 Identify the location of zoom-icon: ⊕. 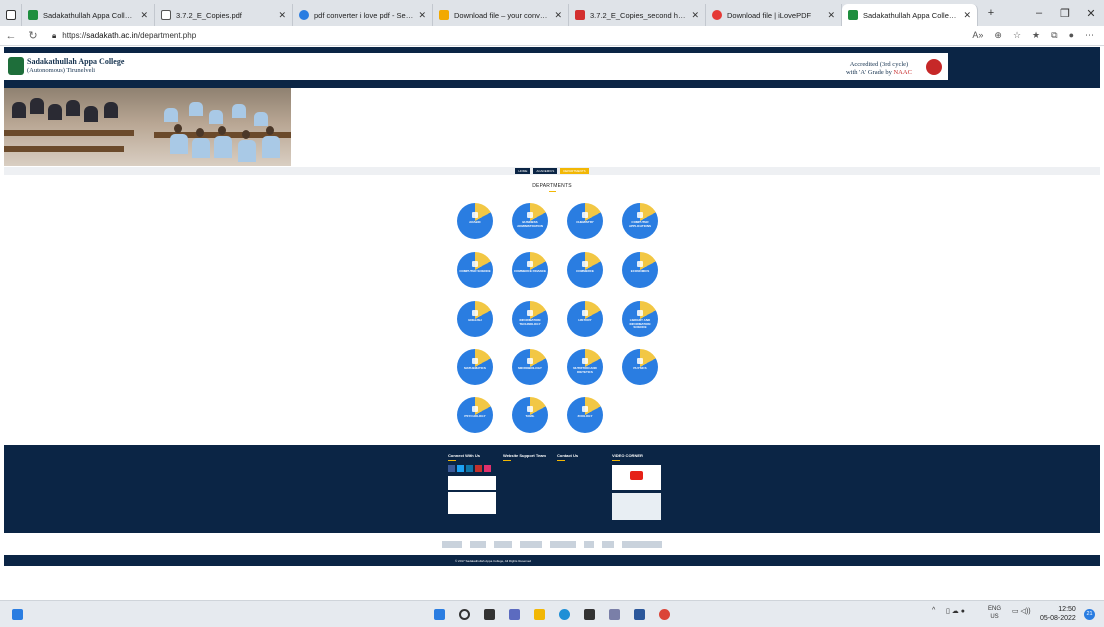
(998, 35).